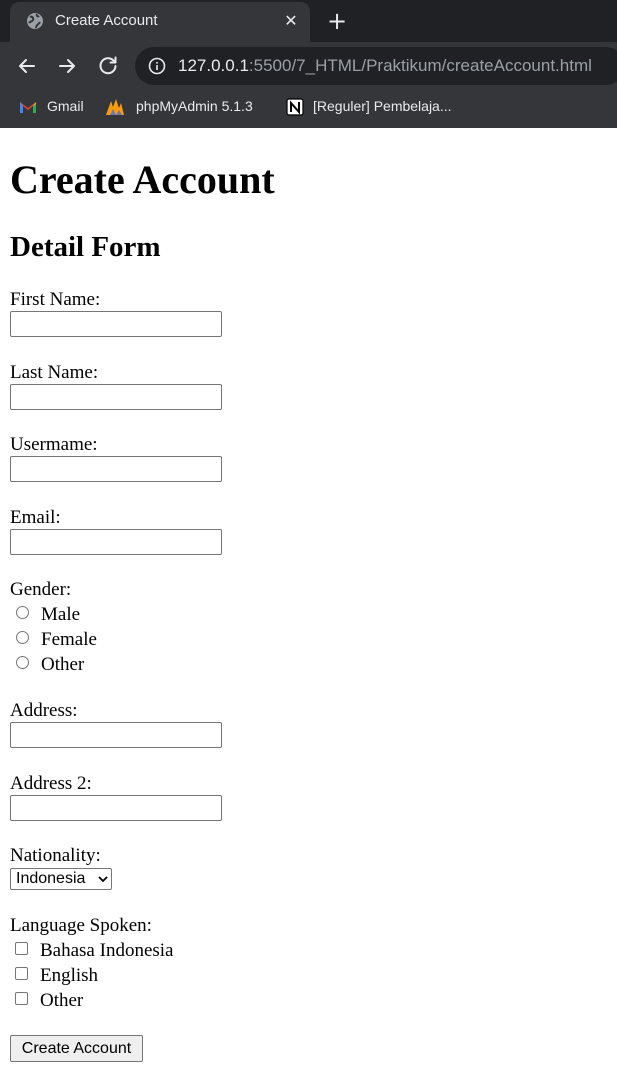  Describe the element at coordinates (22, 637) in the screenshot. I see `radio-female` at that location.